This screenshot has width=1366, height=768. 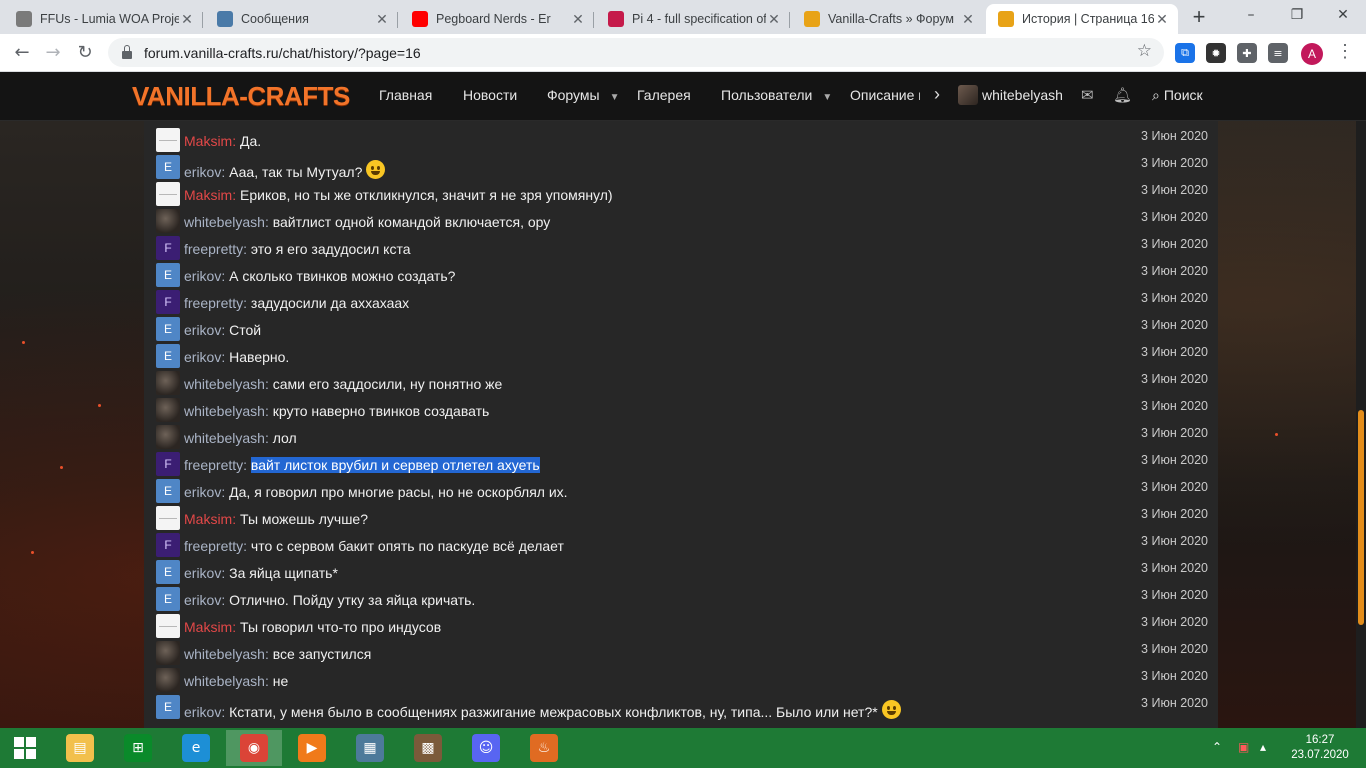 What do you see at coordinates (1278, 53) in the screenshot?
I see `media-control-icon: ≡` at bounding box center [1278, 53].